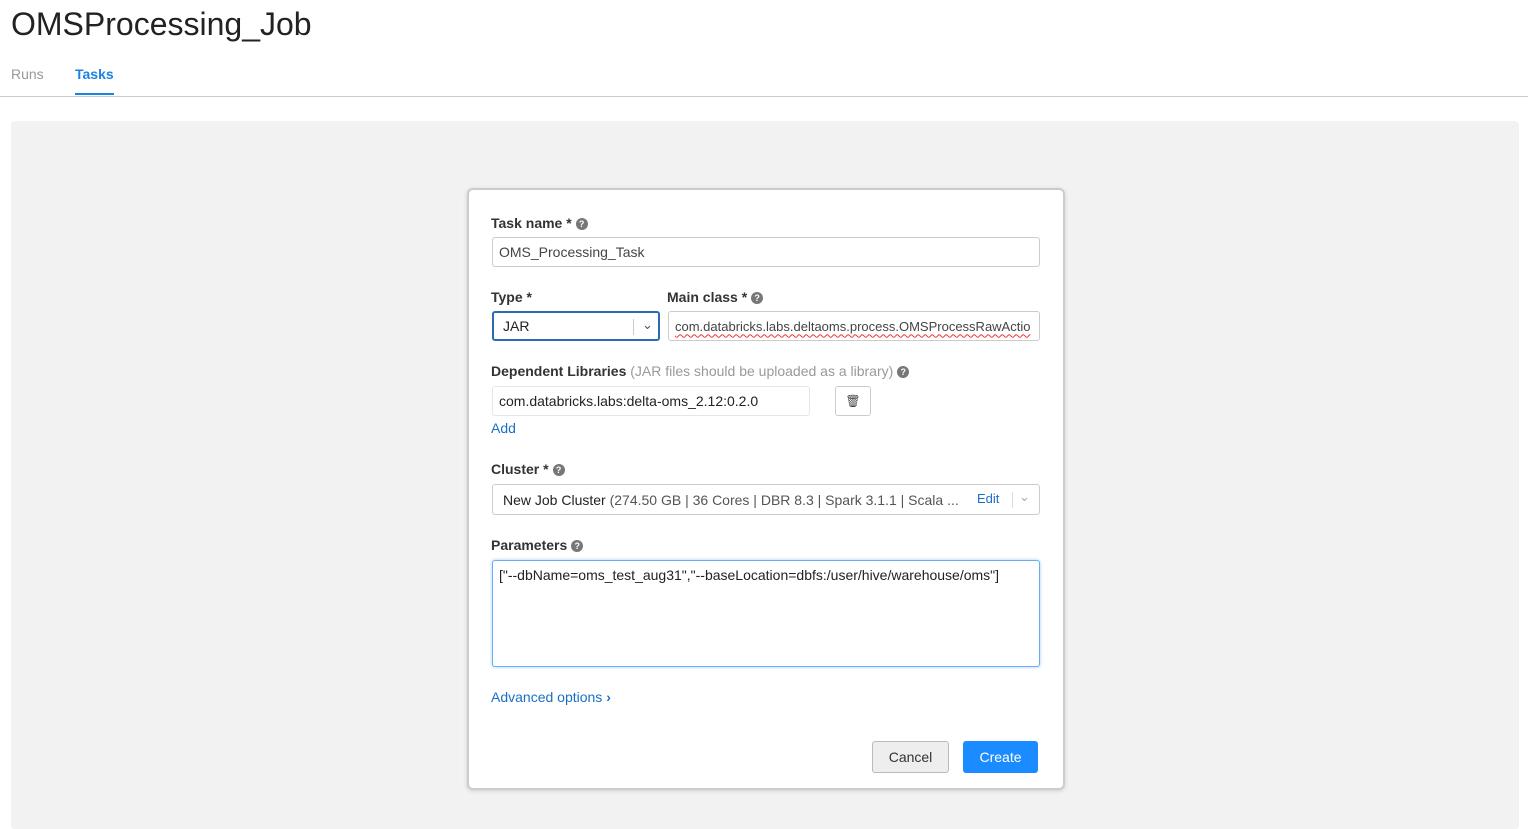 The width and height of the screenshot is (1528, 829). I want to click on main-class-label: Main class *?, so click(715, 297).